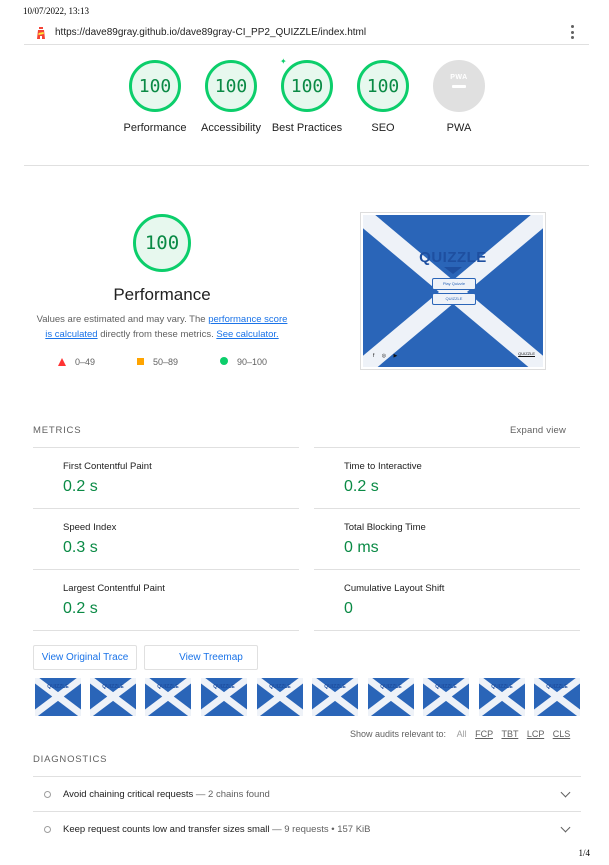 The image size is (609, 865). I want to click on gauge-pwa: PWA PWA, so click(459, 98).